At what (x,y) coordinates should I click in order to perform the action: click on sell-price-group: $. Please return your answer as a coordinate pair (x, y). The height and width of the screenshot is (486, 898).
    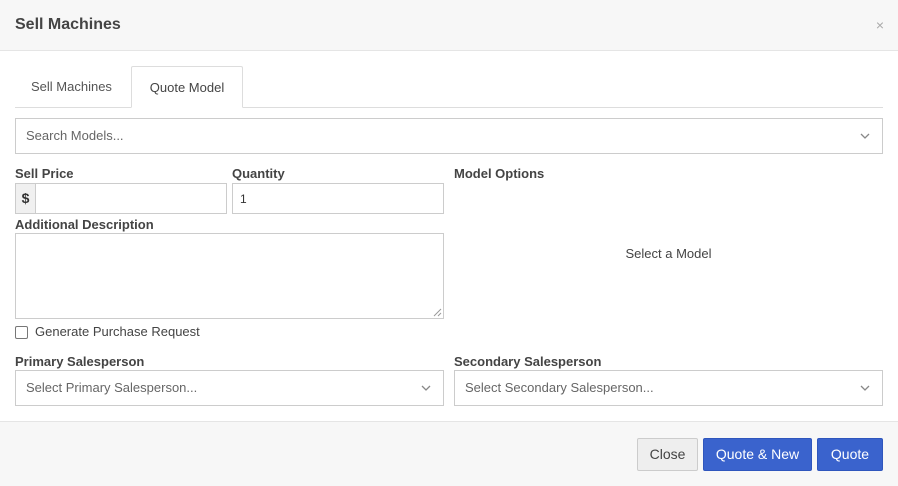
    Looking at the image, I should click on (121, 198).